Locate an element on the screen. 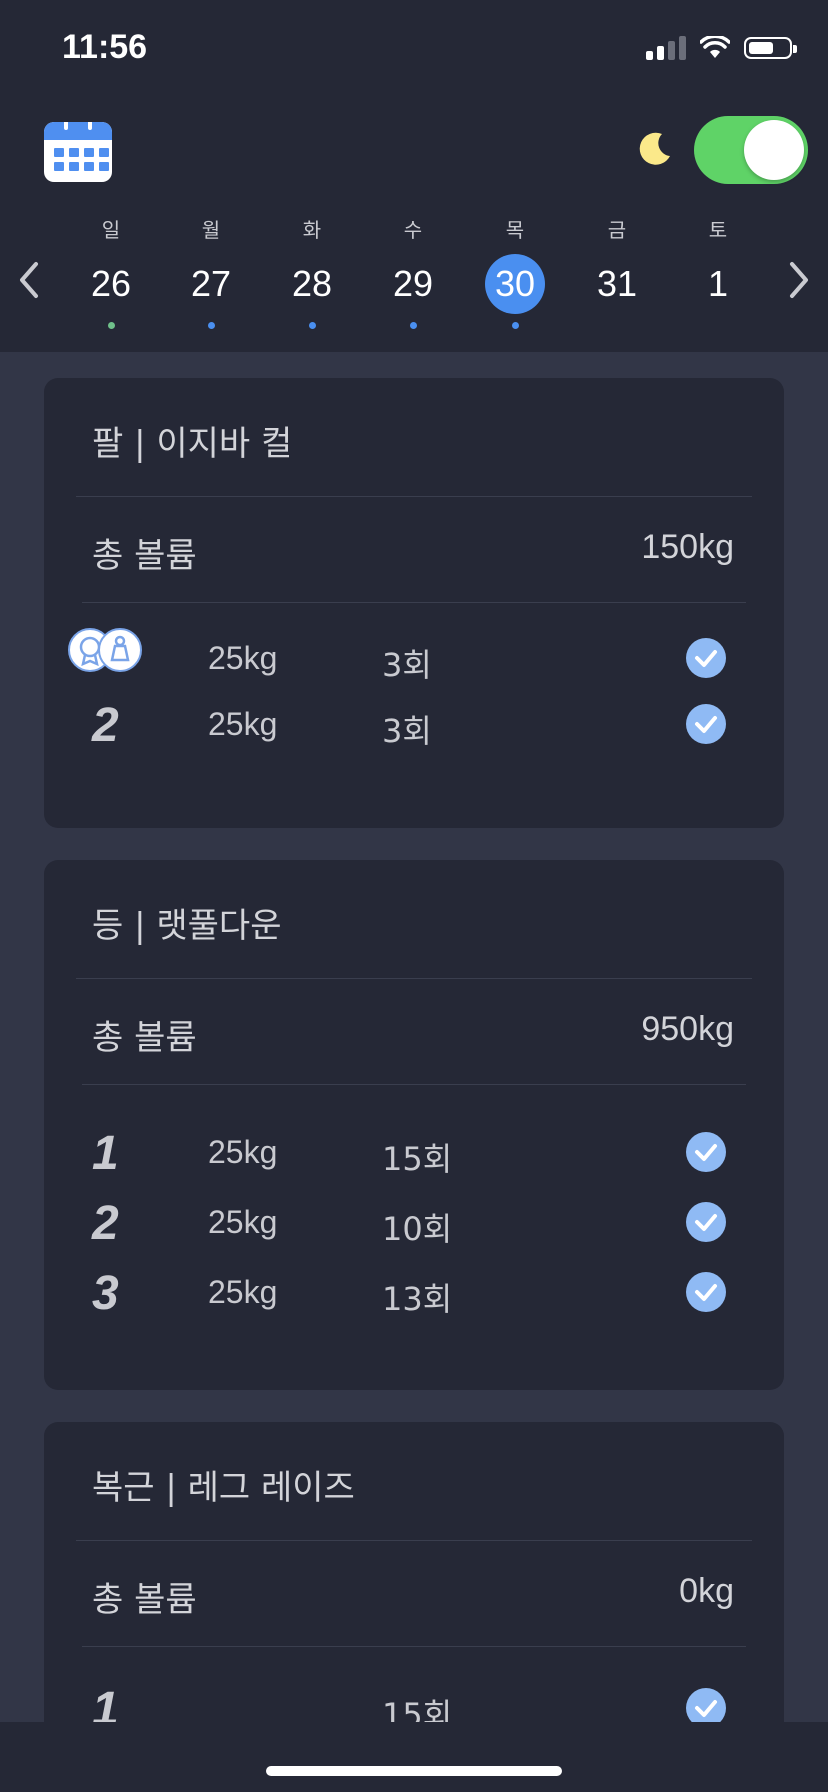 Image resolution: width=828 pixels, height=1792 pixels. set-number: 1 is located at coordinates (105, 1153).